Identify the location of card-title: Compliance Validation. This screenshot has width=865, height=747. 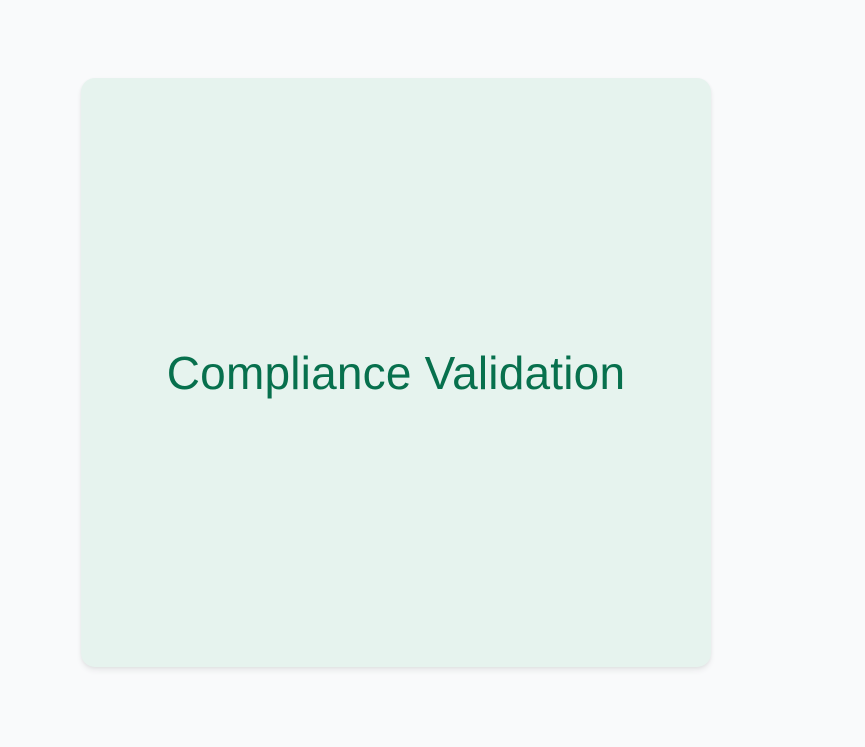
(396, 372).